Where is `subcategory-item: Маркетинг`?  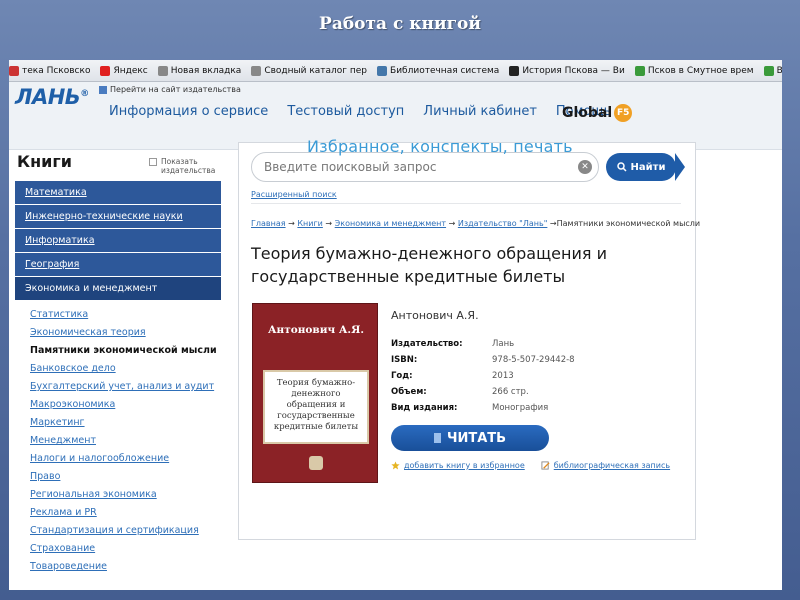
subcategory-item: Маркетинг is located at coordinates (123, 423).